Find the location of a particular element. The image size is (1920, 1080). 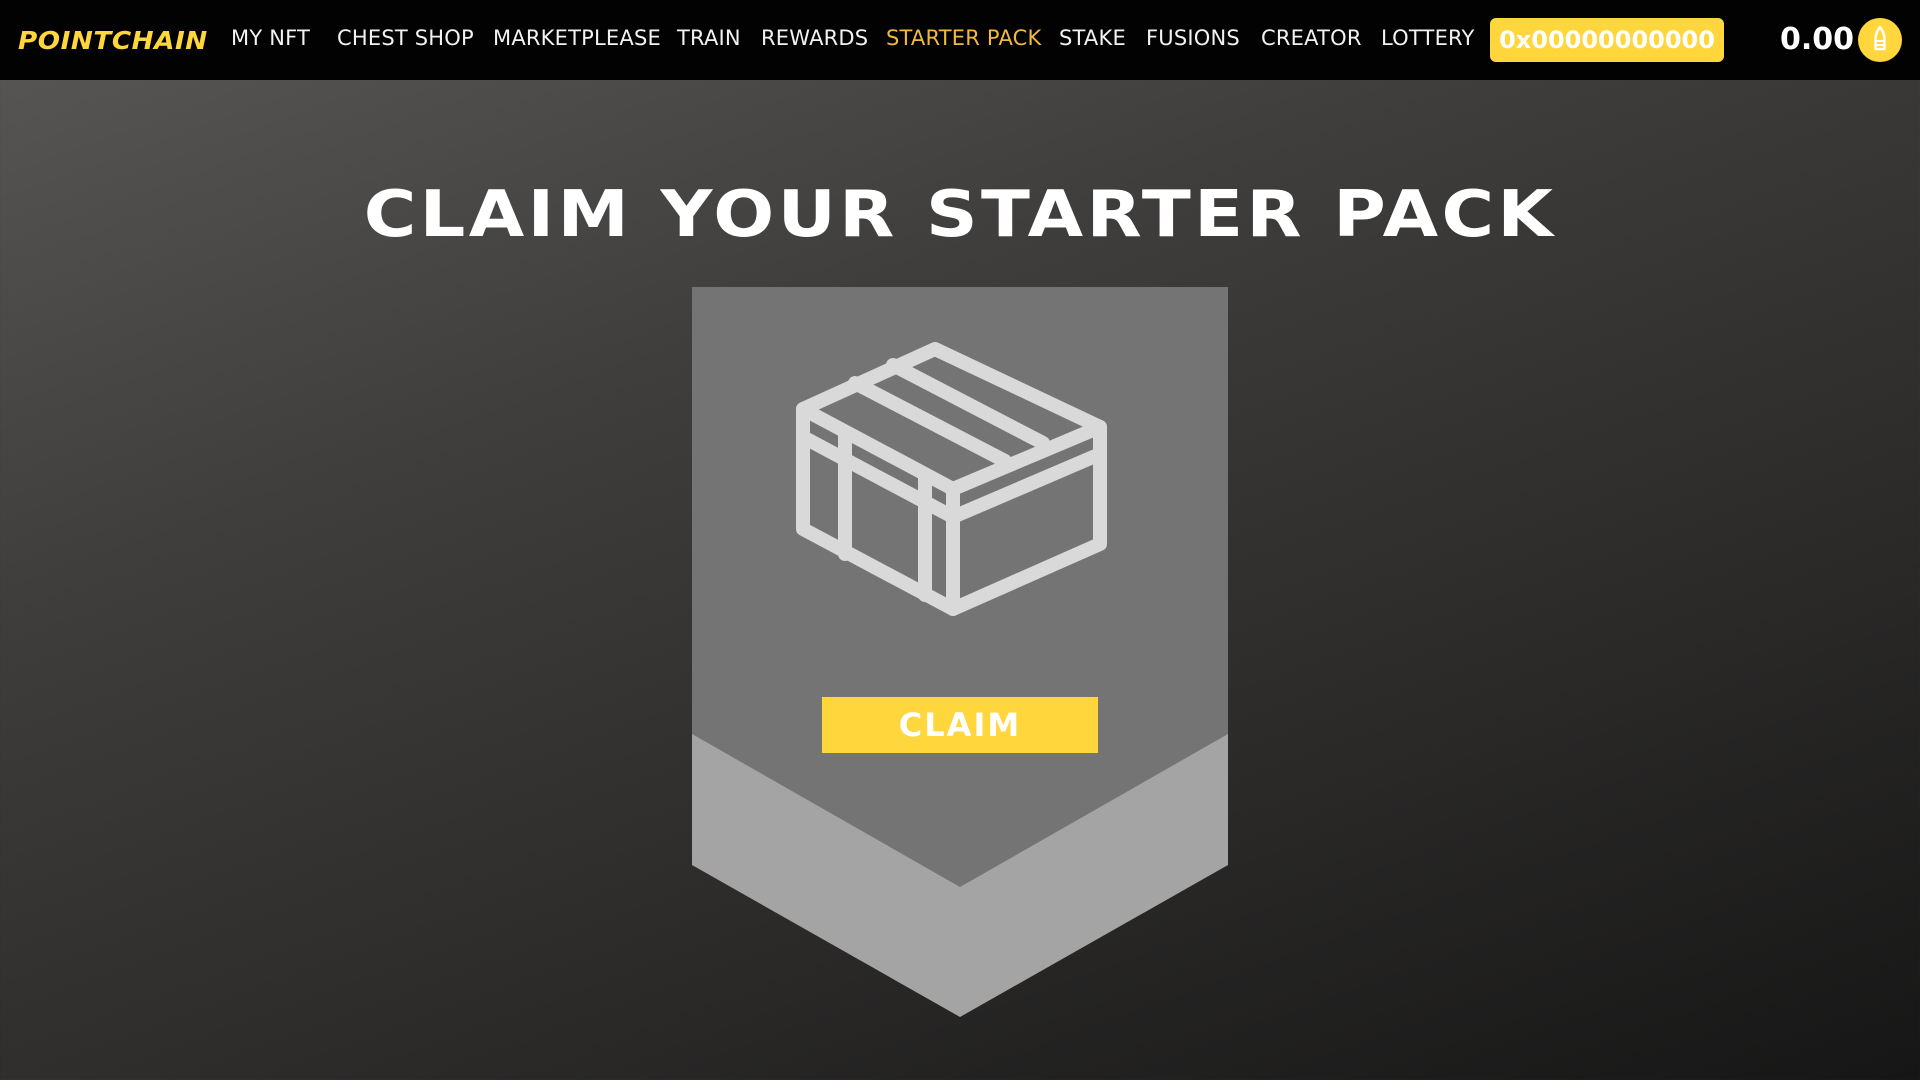

nav-item-chest-shop: CHEST SHOP is located at coordinates (405, 38).